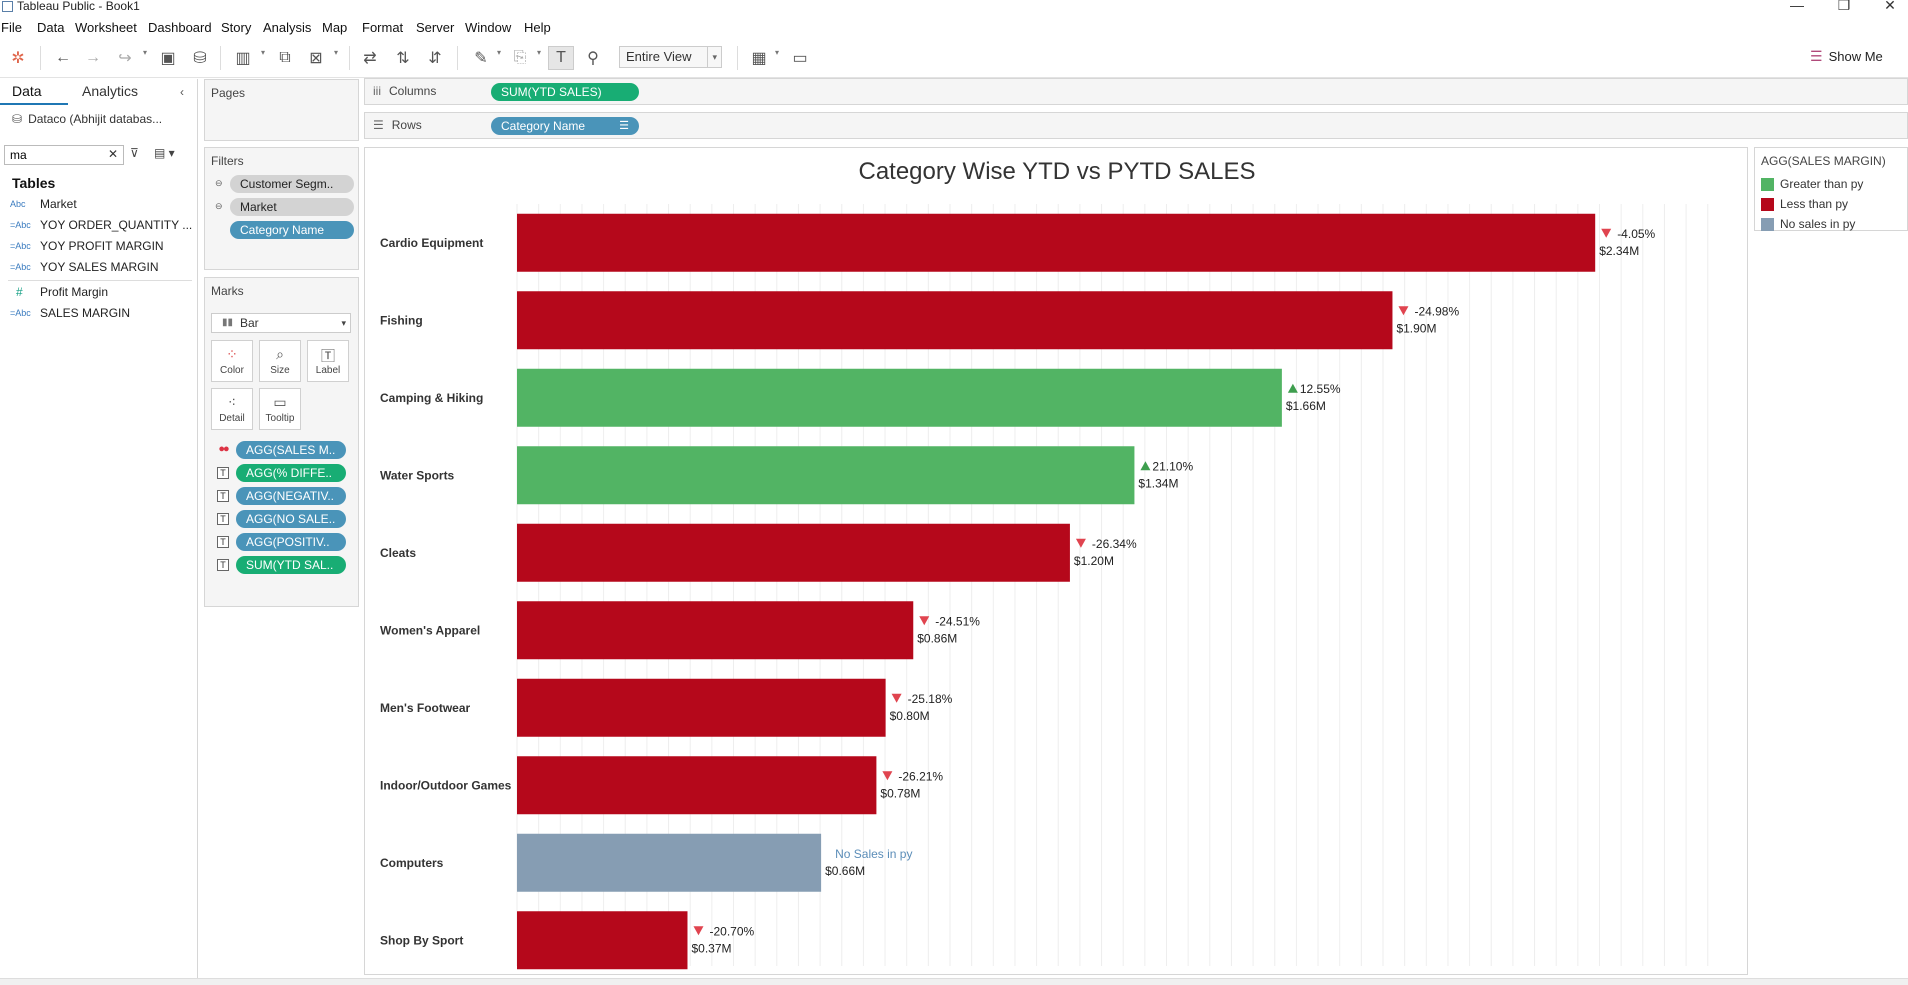  Describe the element at coordinates (134, 153) in the screenshot. I see `filter-icon: ⊽` at that location.